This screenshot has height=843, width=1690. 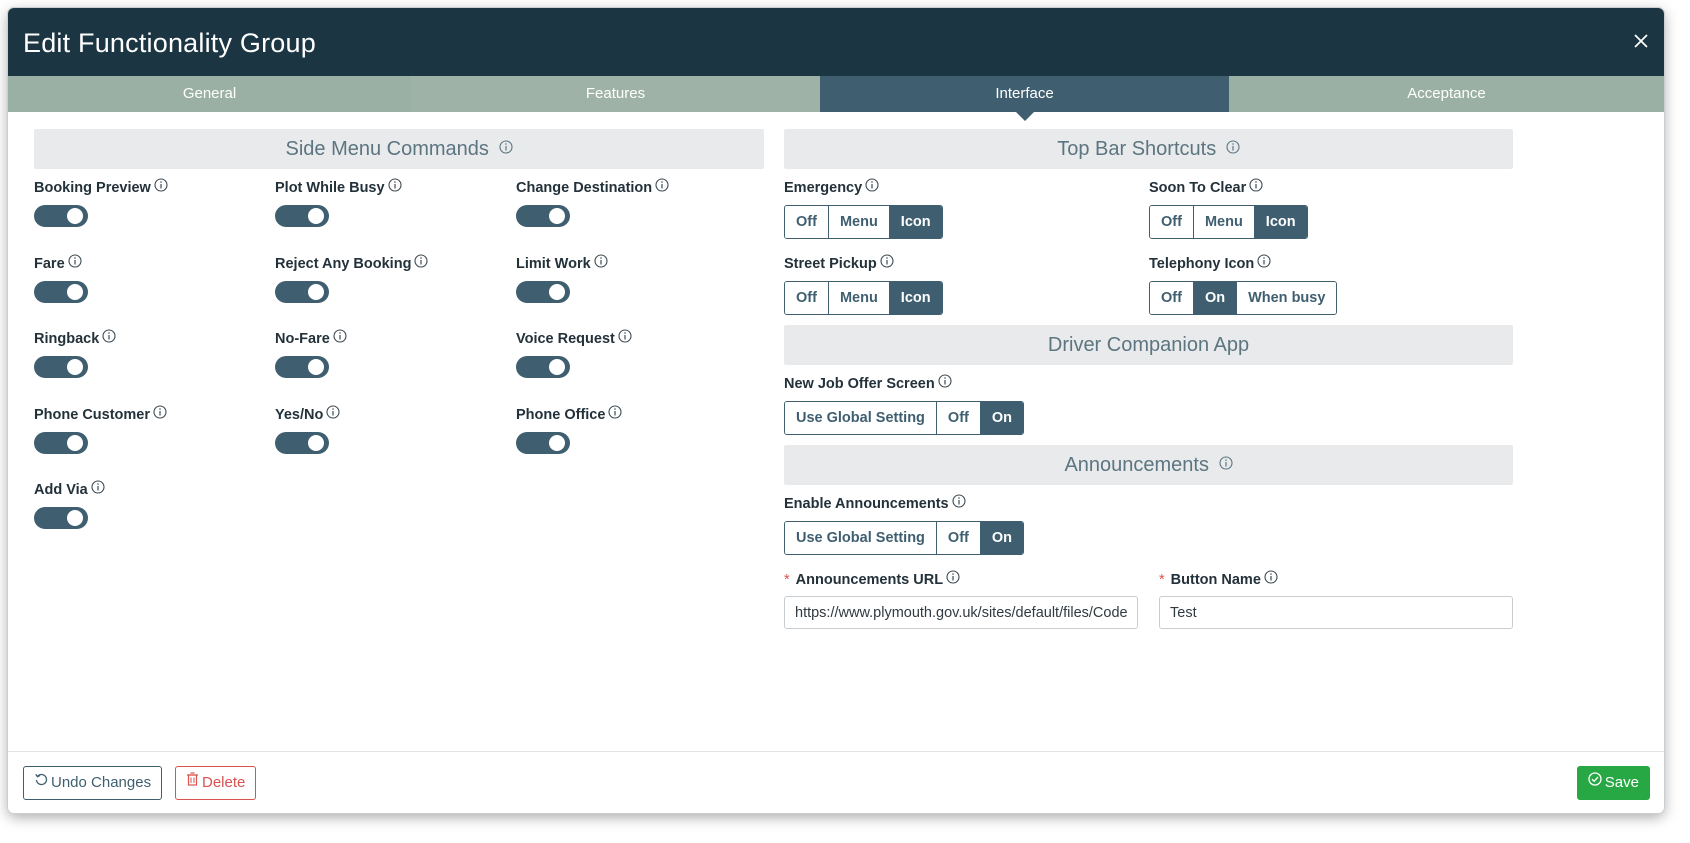 What do you see at coordinates (859, 222) in the screenshot?
I see `emergency-option-menu: Menu` at bounding box center [859, 222].